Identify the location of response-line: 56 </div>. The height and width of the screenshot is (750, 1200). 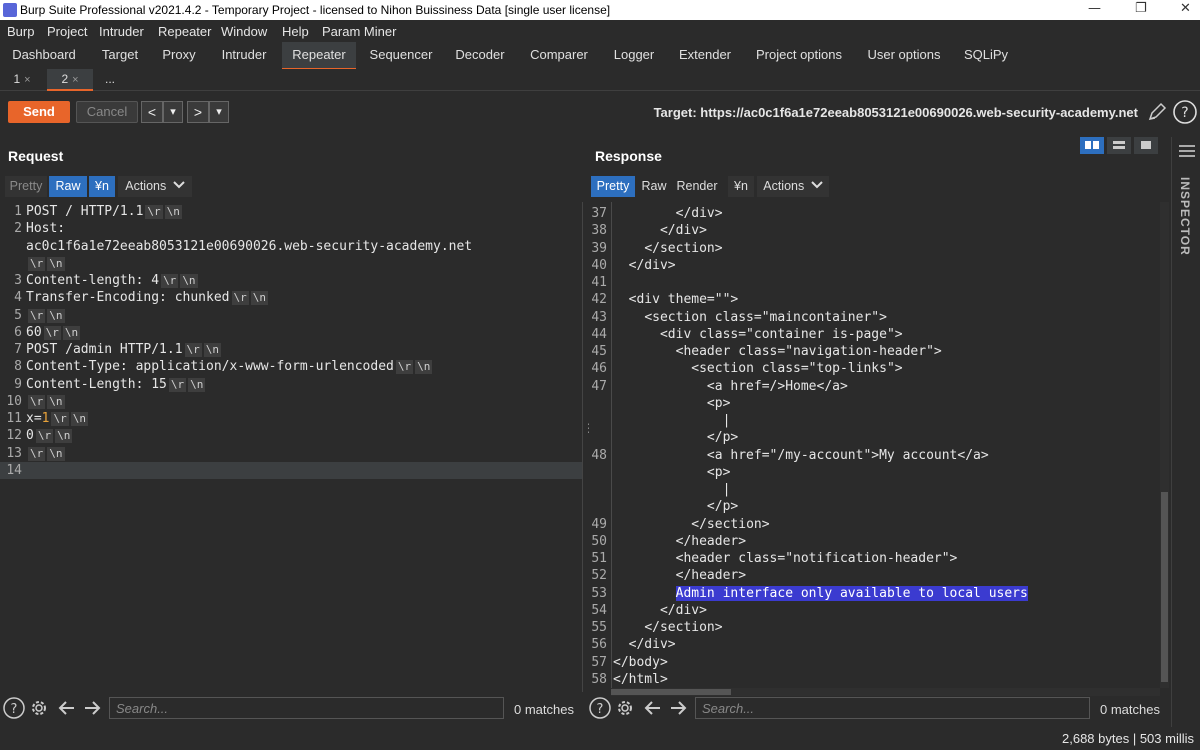
(874, 644).